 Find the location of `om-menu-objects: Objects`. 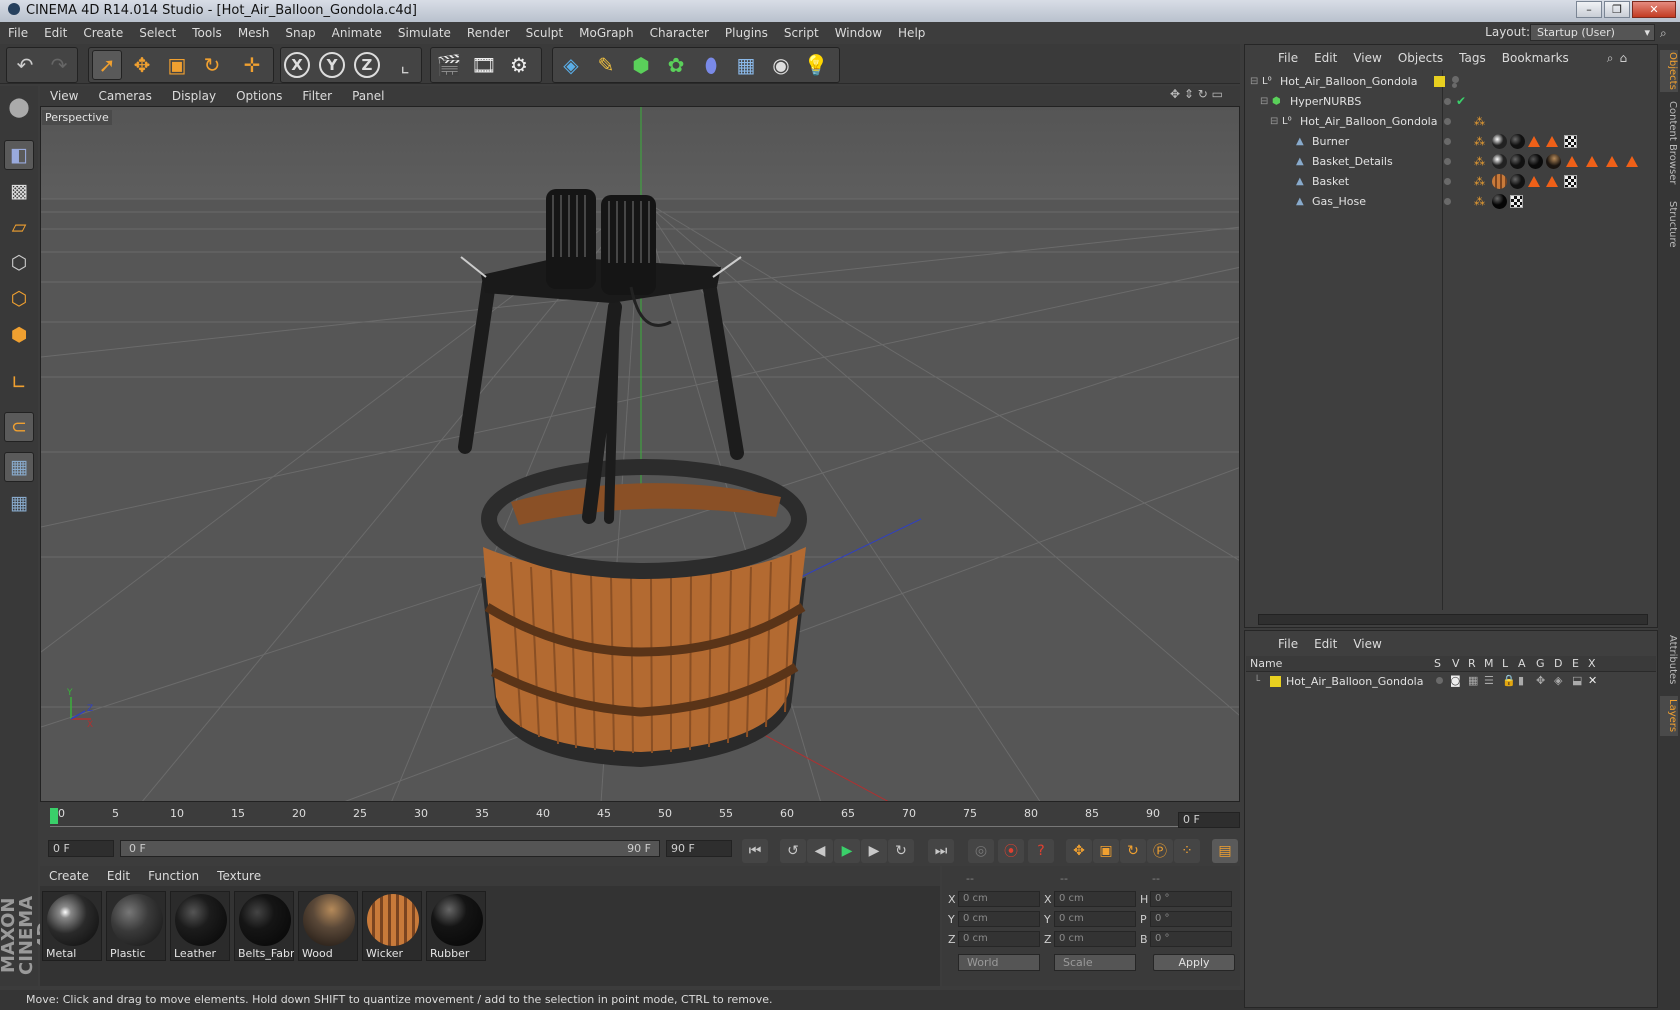

om-menu-objects: Objects is located at coordinates (1420, 58).